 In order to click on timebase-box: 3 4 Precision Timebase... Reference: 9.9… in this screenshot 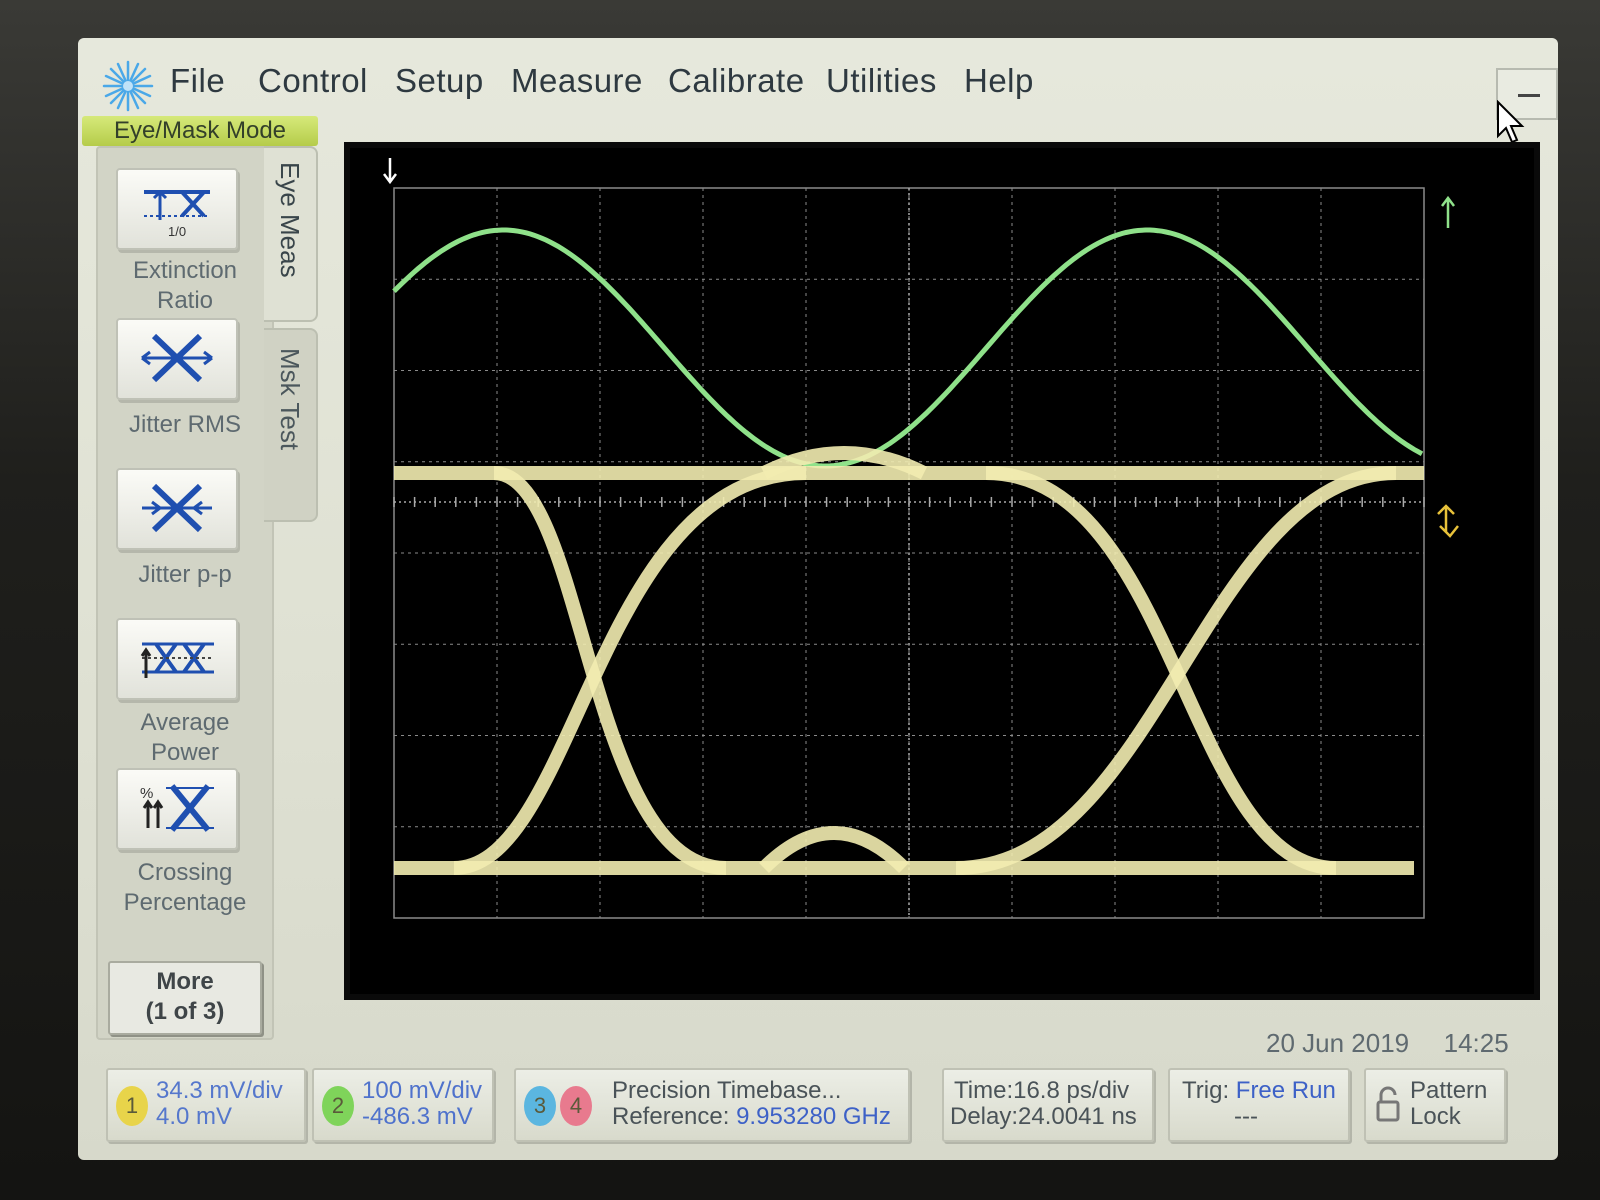, I will do `click(712, 1105)`.